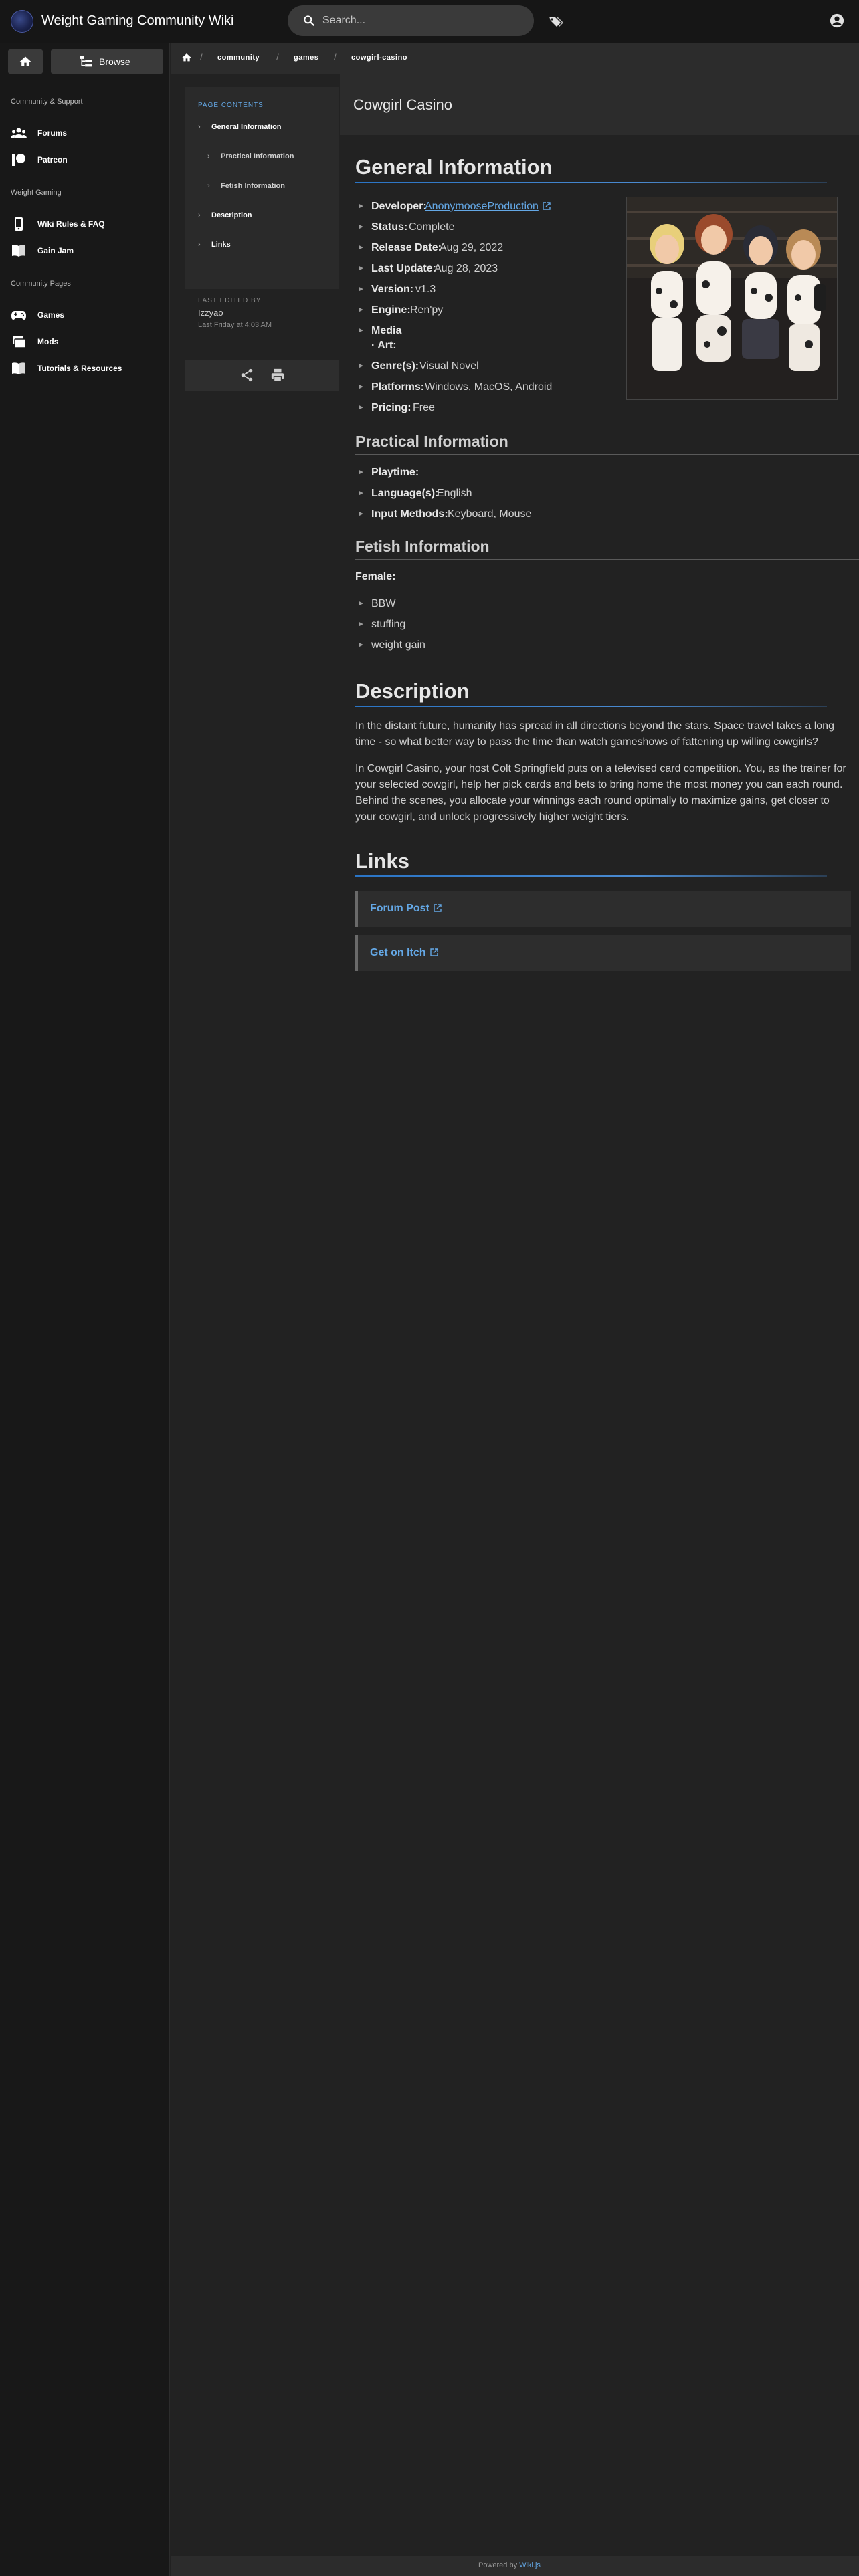  Describe the element at coordinates (389, 624) in the screenshot. I see `fetish-tag: stuffing` at that location.